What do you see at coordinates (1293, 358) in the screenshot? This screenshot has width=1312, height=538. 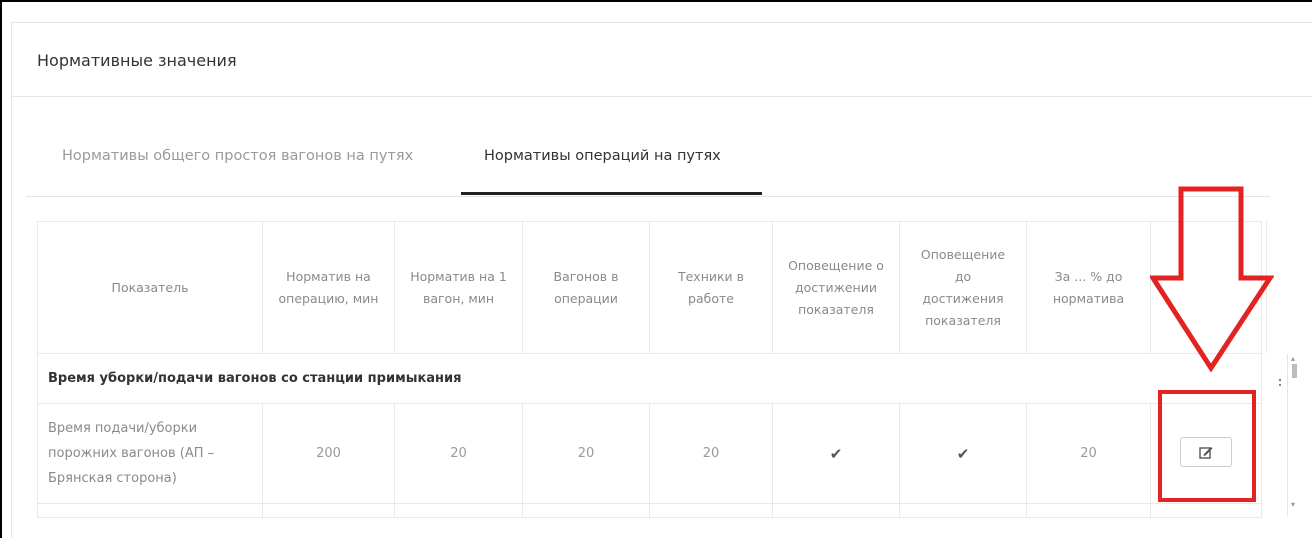 I see `scroll-up-icon: ▴` at bounding box center [1293, 358].